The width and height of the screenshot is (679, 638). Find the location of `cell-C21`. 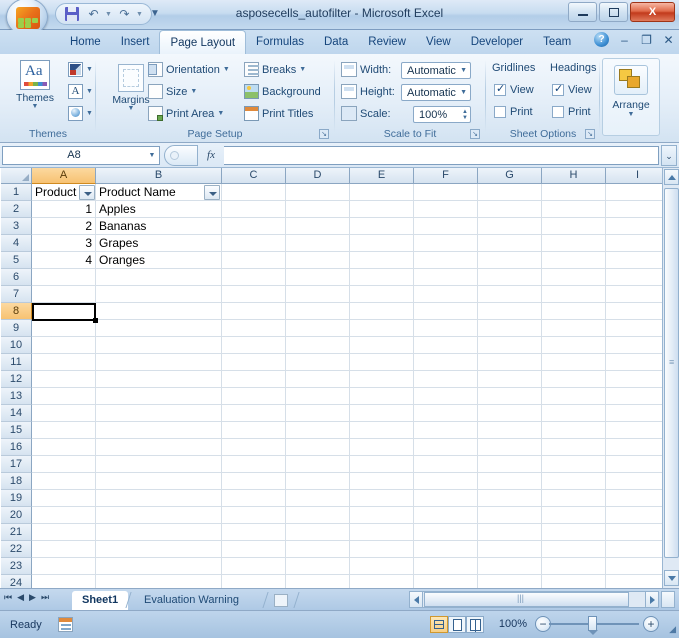

cell-C21 is located at coordinates (254, 532).